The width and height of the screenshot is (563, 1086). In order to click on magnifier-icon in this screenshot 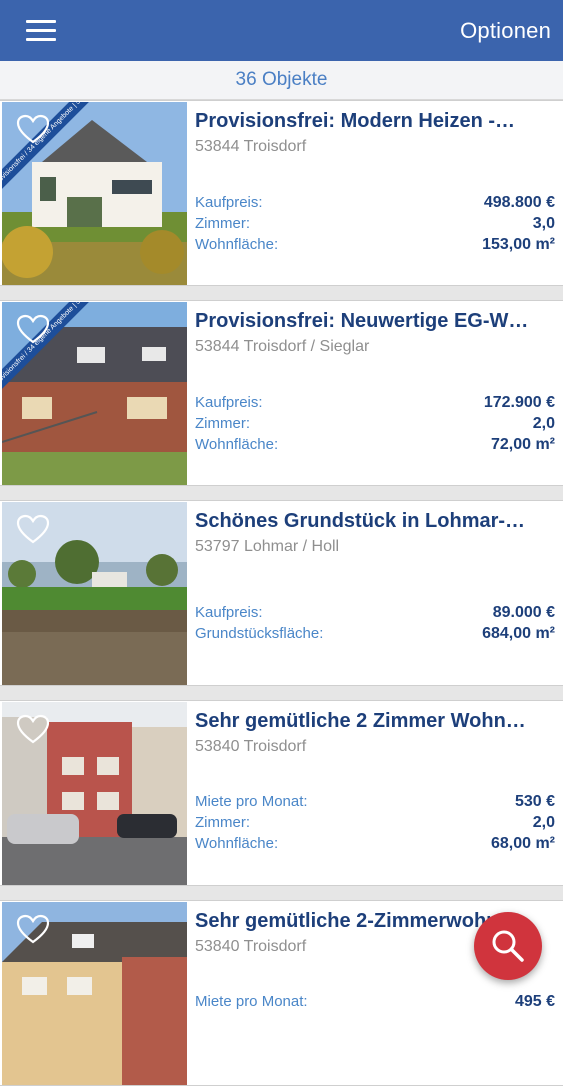, I will do `click(508, 946)`.